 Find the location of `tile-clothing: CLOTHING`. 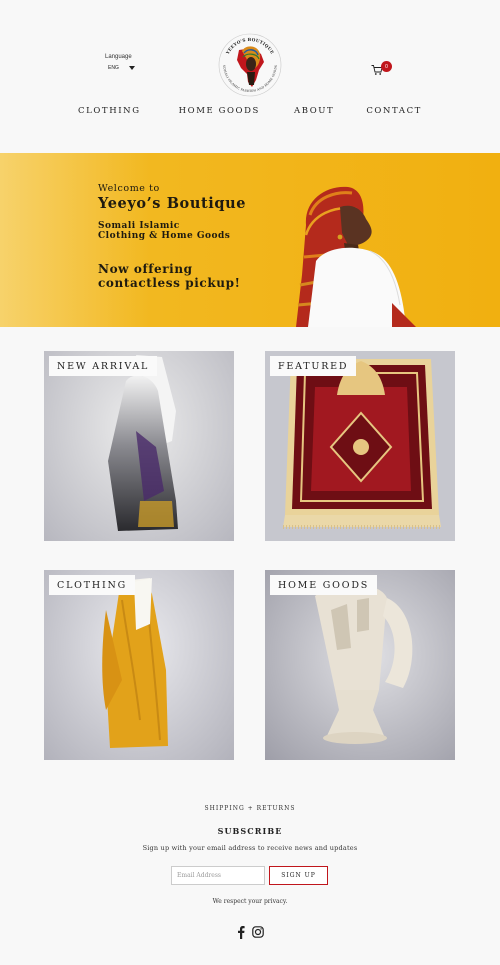

tile-clothing: CLOTHING is located at coordinates (139, 665).